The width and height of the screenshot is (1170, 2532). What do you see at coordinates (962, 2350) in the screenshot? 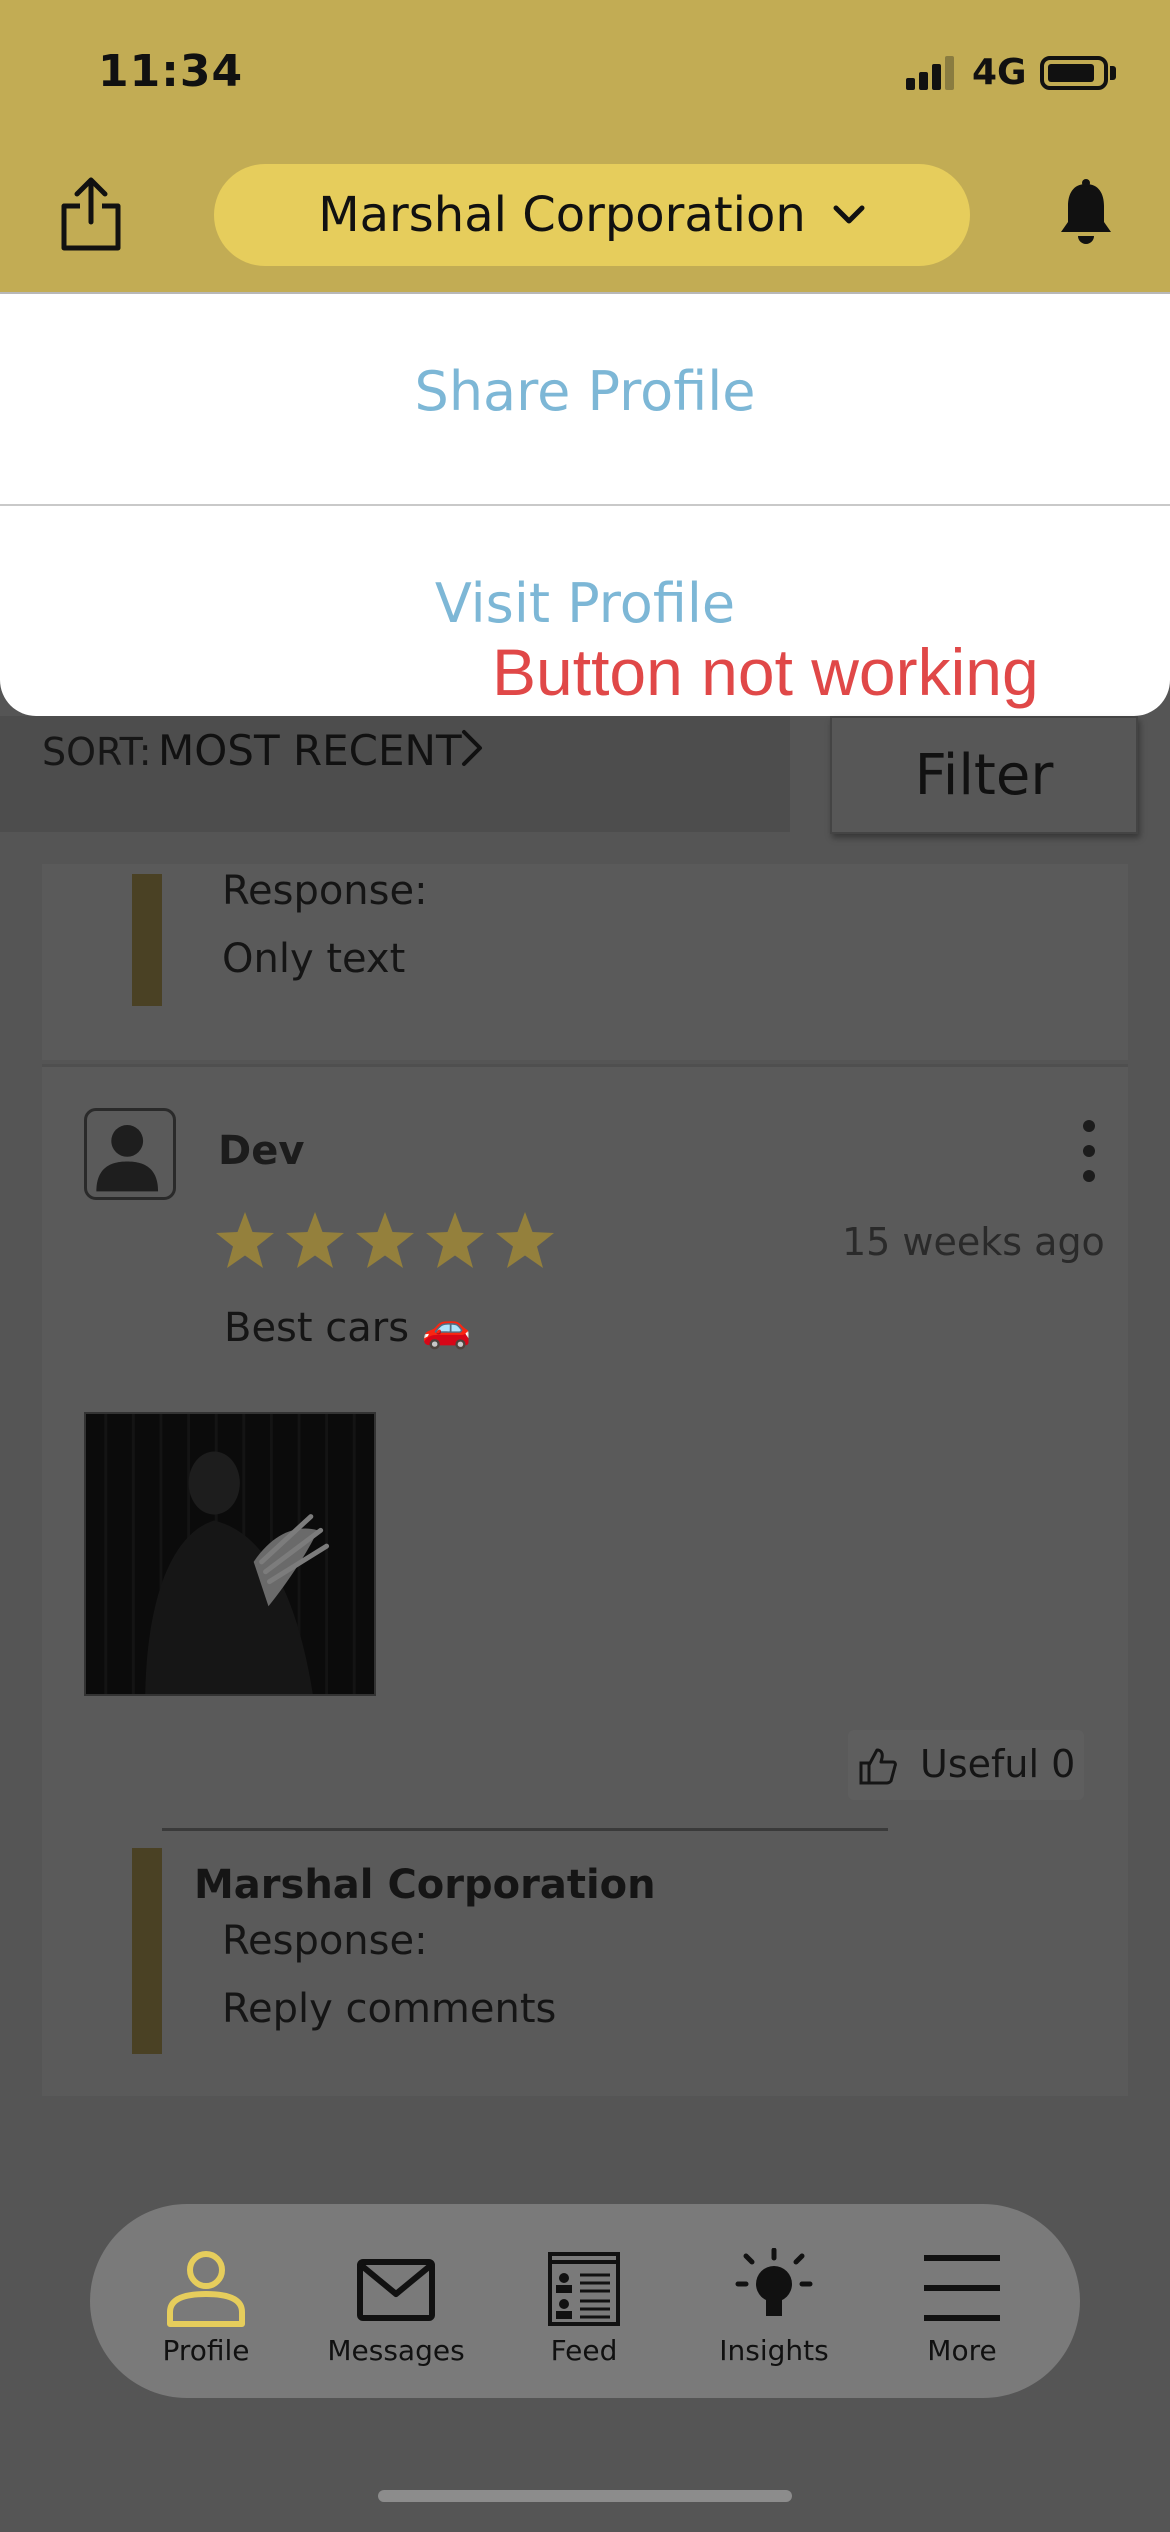
I see `tab-label: More` at bounding box center [962, 2350].